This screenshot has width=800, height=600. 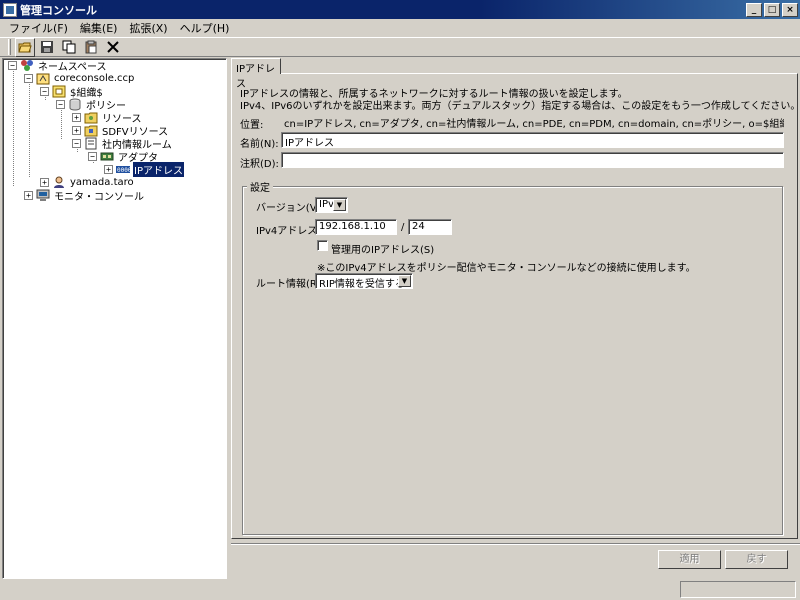 I want to click on svg-text: 0000, so click(x=123, y=170).